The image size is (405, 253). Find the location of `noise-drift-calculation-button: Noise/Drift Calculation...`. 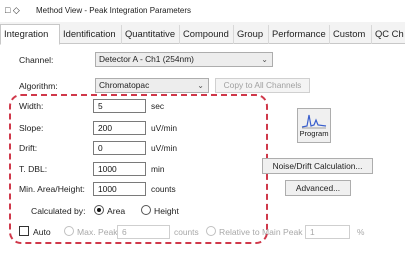

noise-drift-calculation-button: Noise/Drift Calculation... is located at coordinates (317, 166).